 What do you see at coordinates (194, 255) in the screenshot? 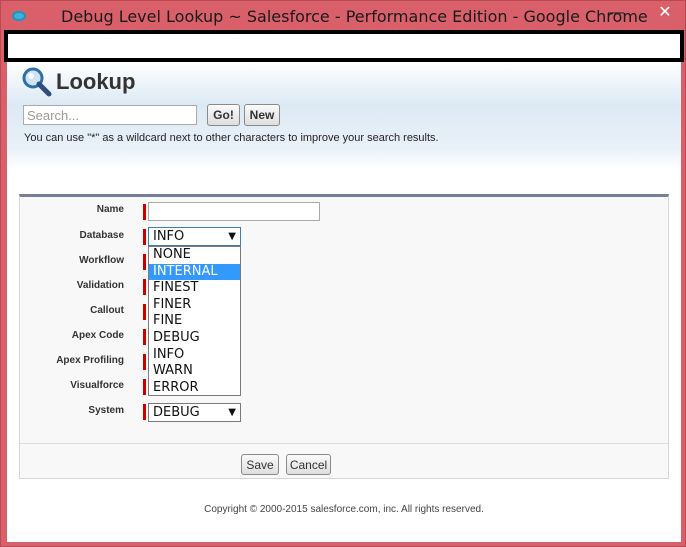
I see `dropdown-option: NONE` at bounding box center [194, 255].